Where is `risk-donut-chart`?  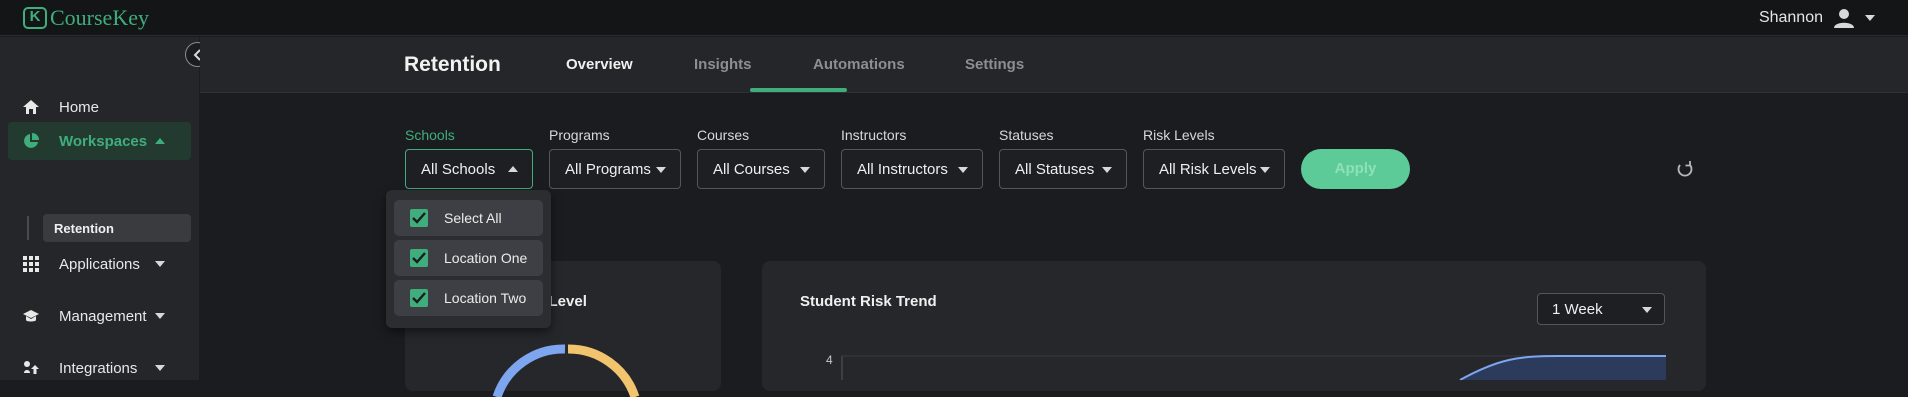 risk-donut-chart is located at coordinates (566, 370).